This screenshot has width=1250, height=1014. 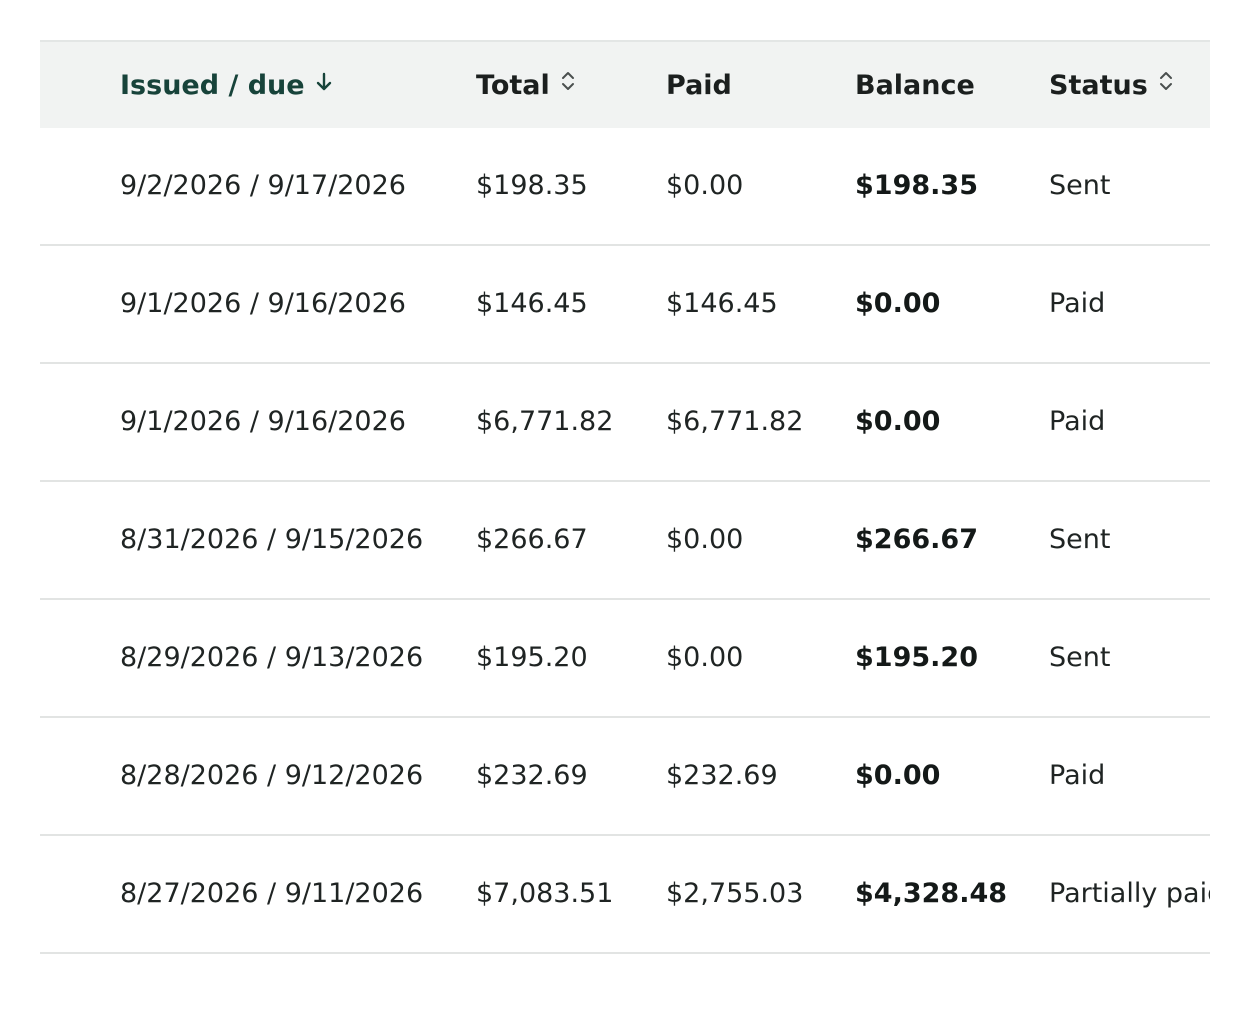 What do you see at coordinates (272, 657) in the screenshot?
I see `cell-issued-due: 8/29/2026 / 9/13/2026` at bounding box center [272, 657].